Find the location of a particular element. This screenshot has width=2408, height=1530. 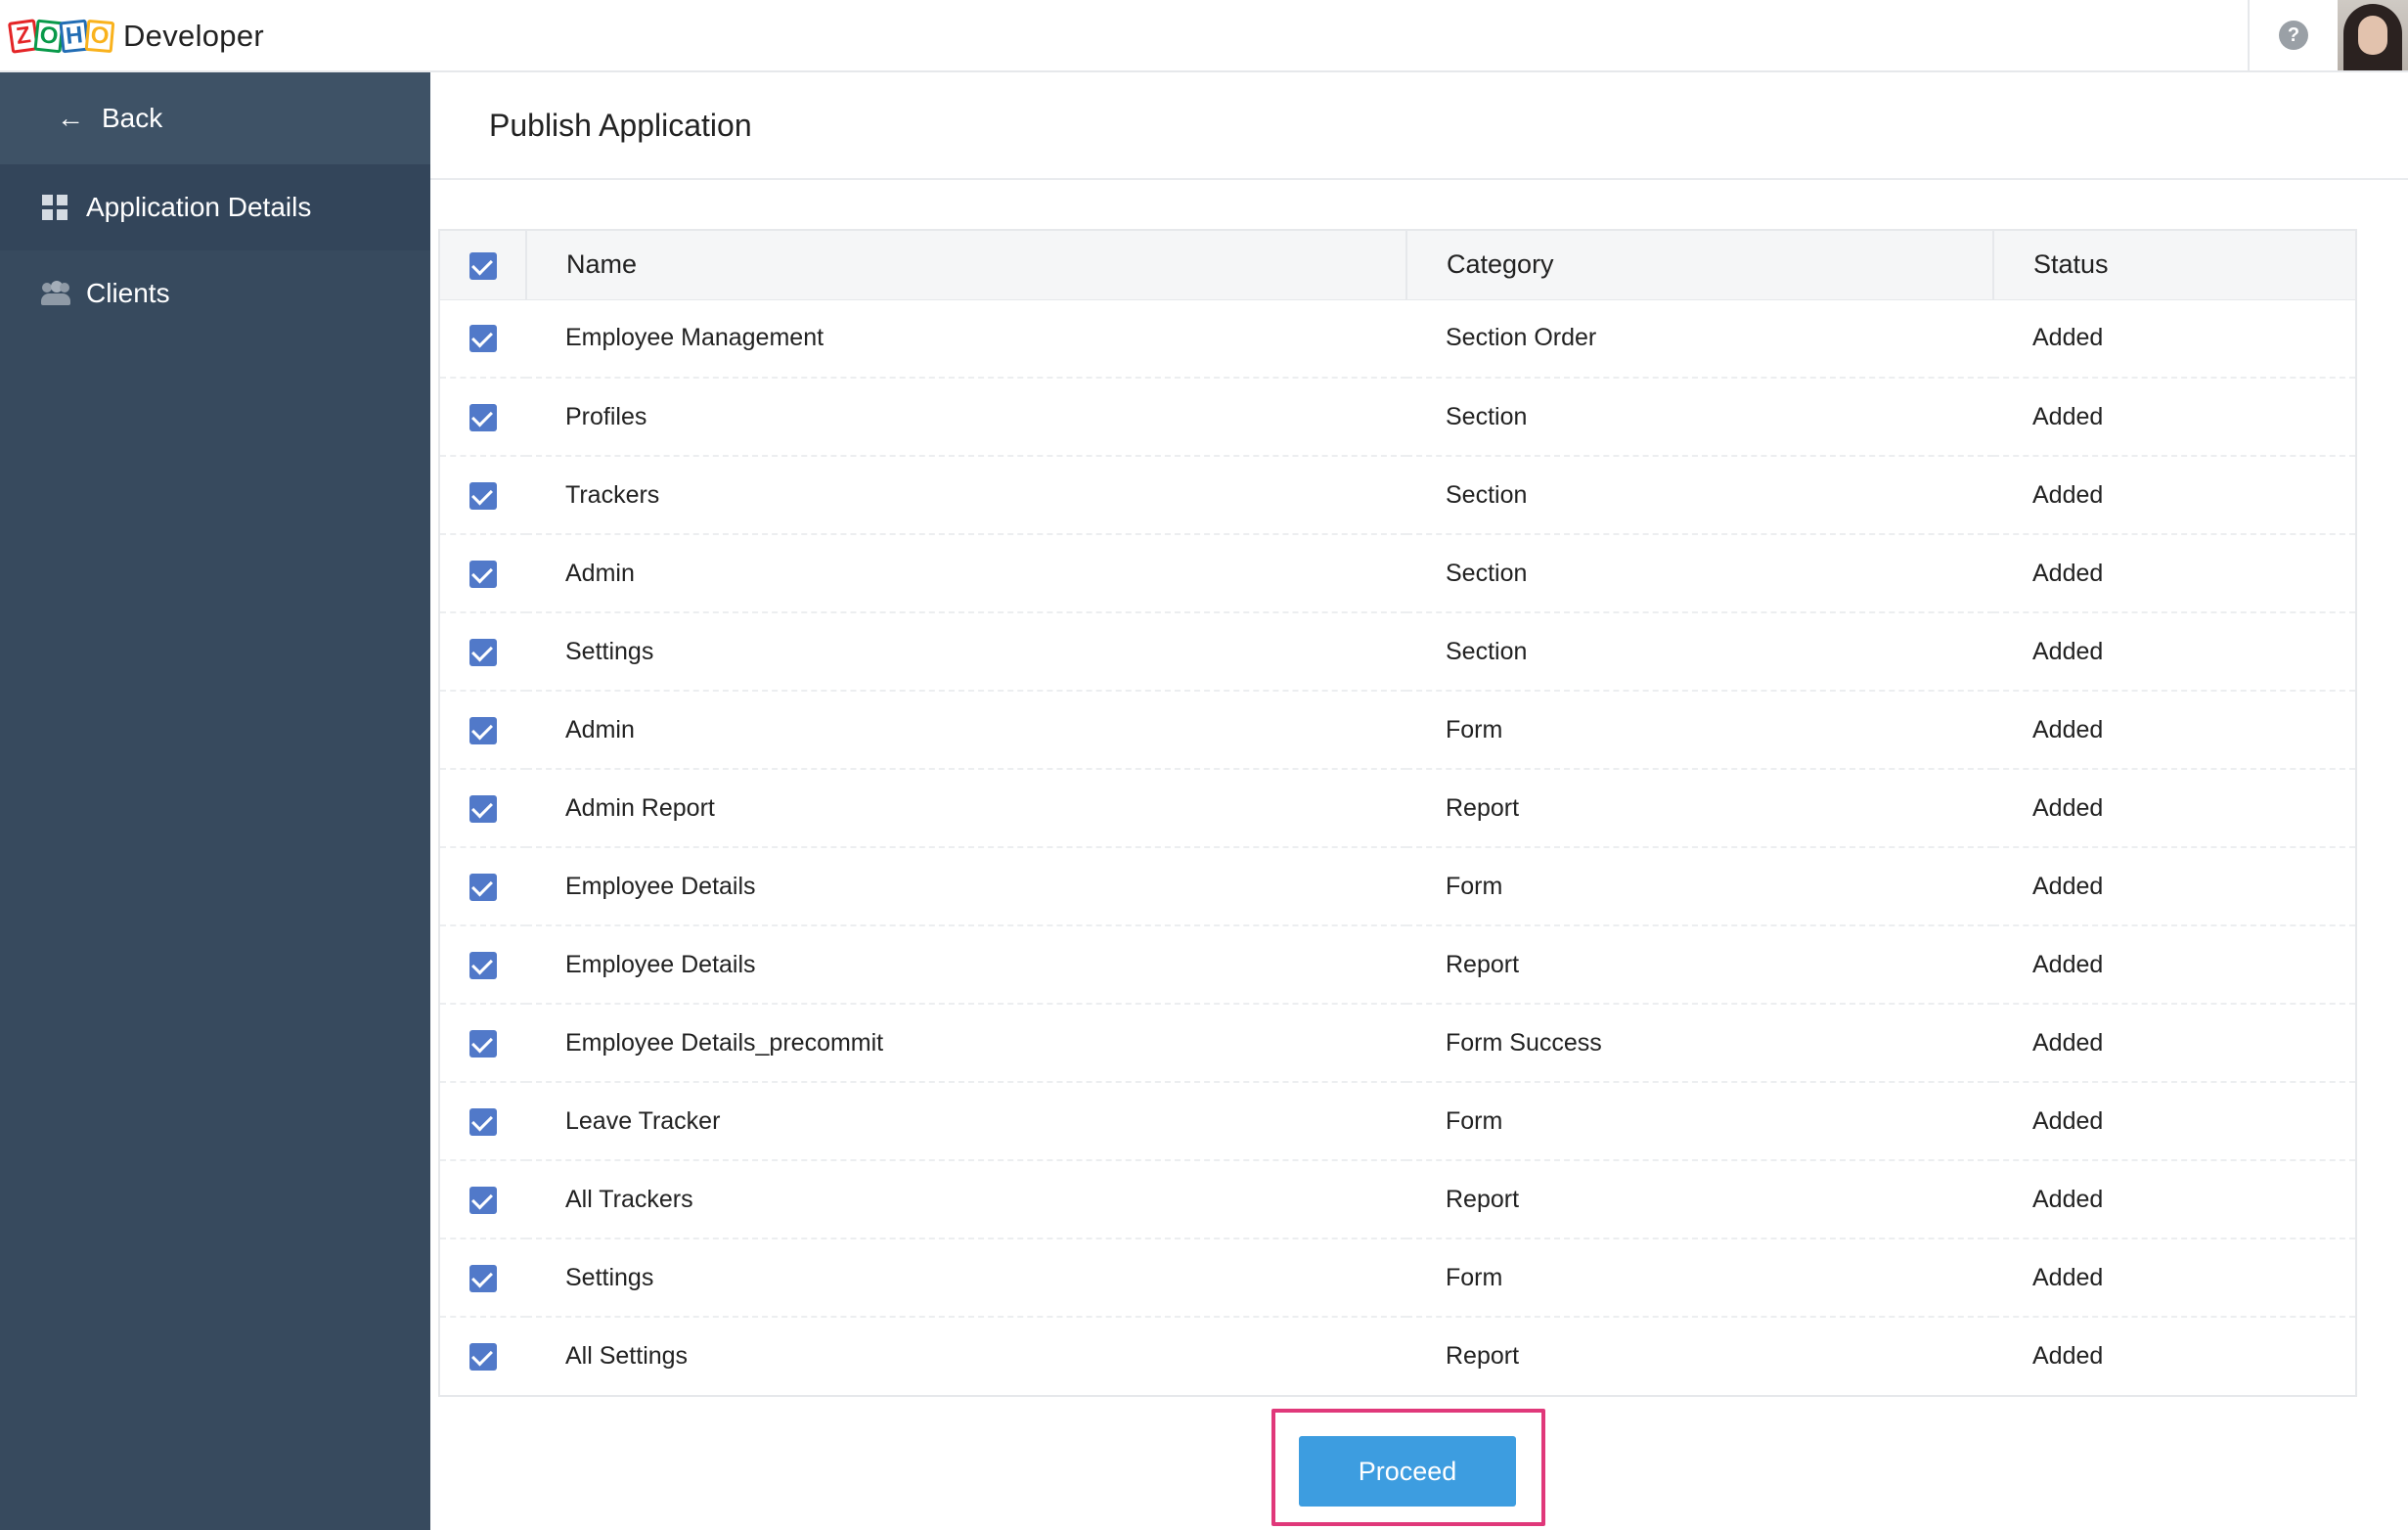

table-row: Employee Details Form Added is located at coordinates (1397, 886).